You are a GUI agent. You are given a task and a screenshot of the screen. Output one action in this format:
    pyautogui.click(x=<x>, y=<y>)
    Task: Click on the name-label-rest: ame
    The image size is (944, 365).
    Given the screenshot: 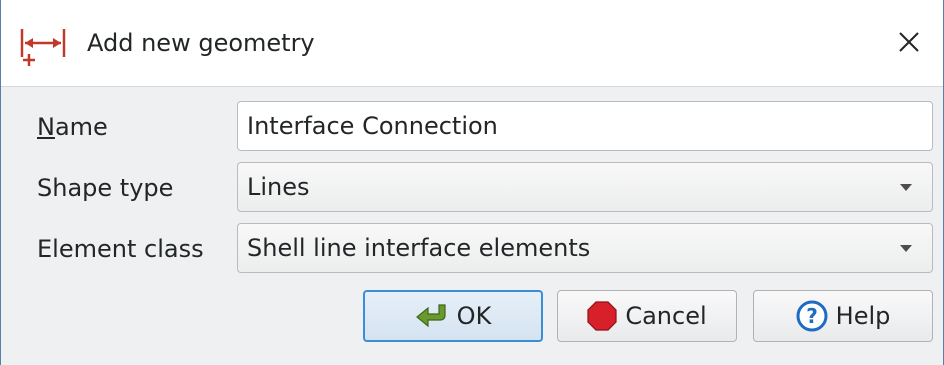 What is the action you would take?
    pyautogui.click(x=81, y=127)
    